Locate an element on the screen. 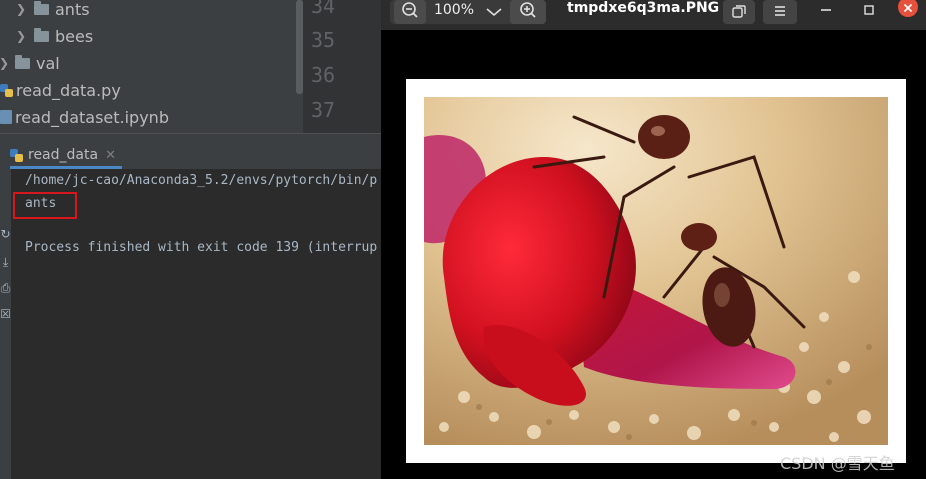  zoom-in-button is located at coordinates (528, 12).